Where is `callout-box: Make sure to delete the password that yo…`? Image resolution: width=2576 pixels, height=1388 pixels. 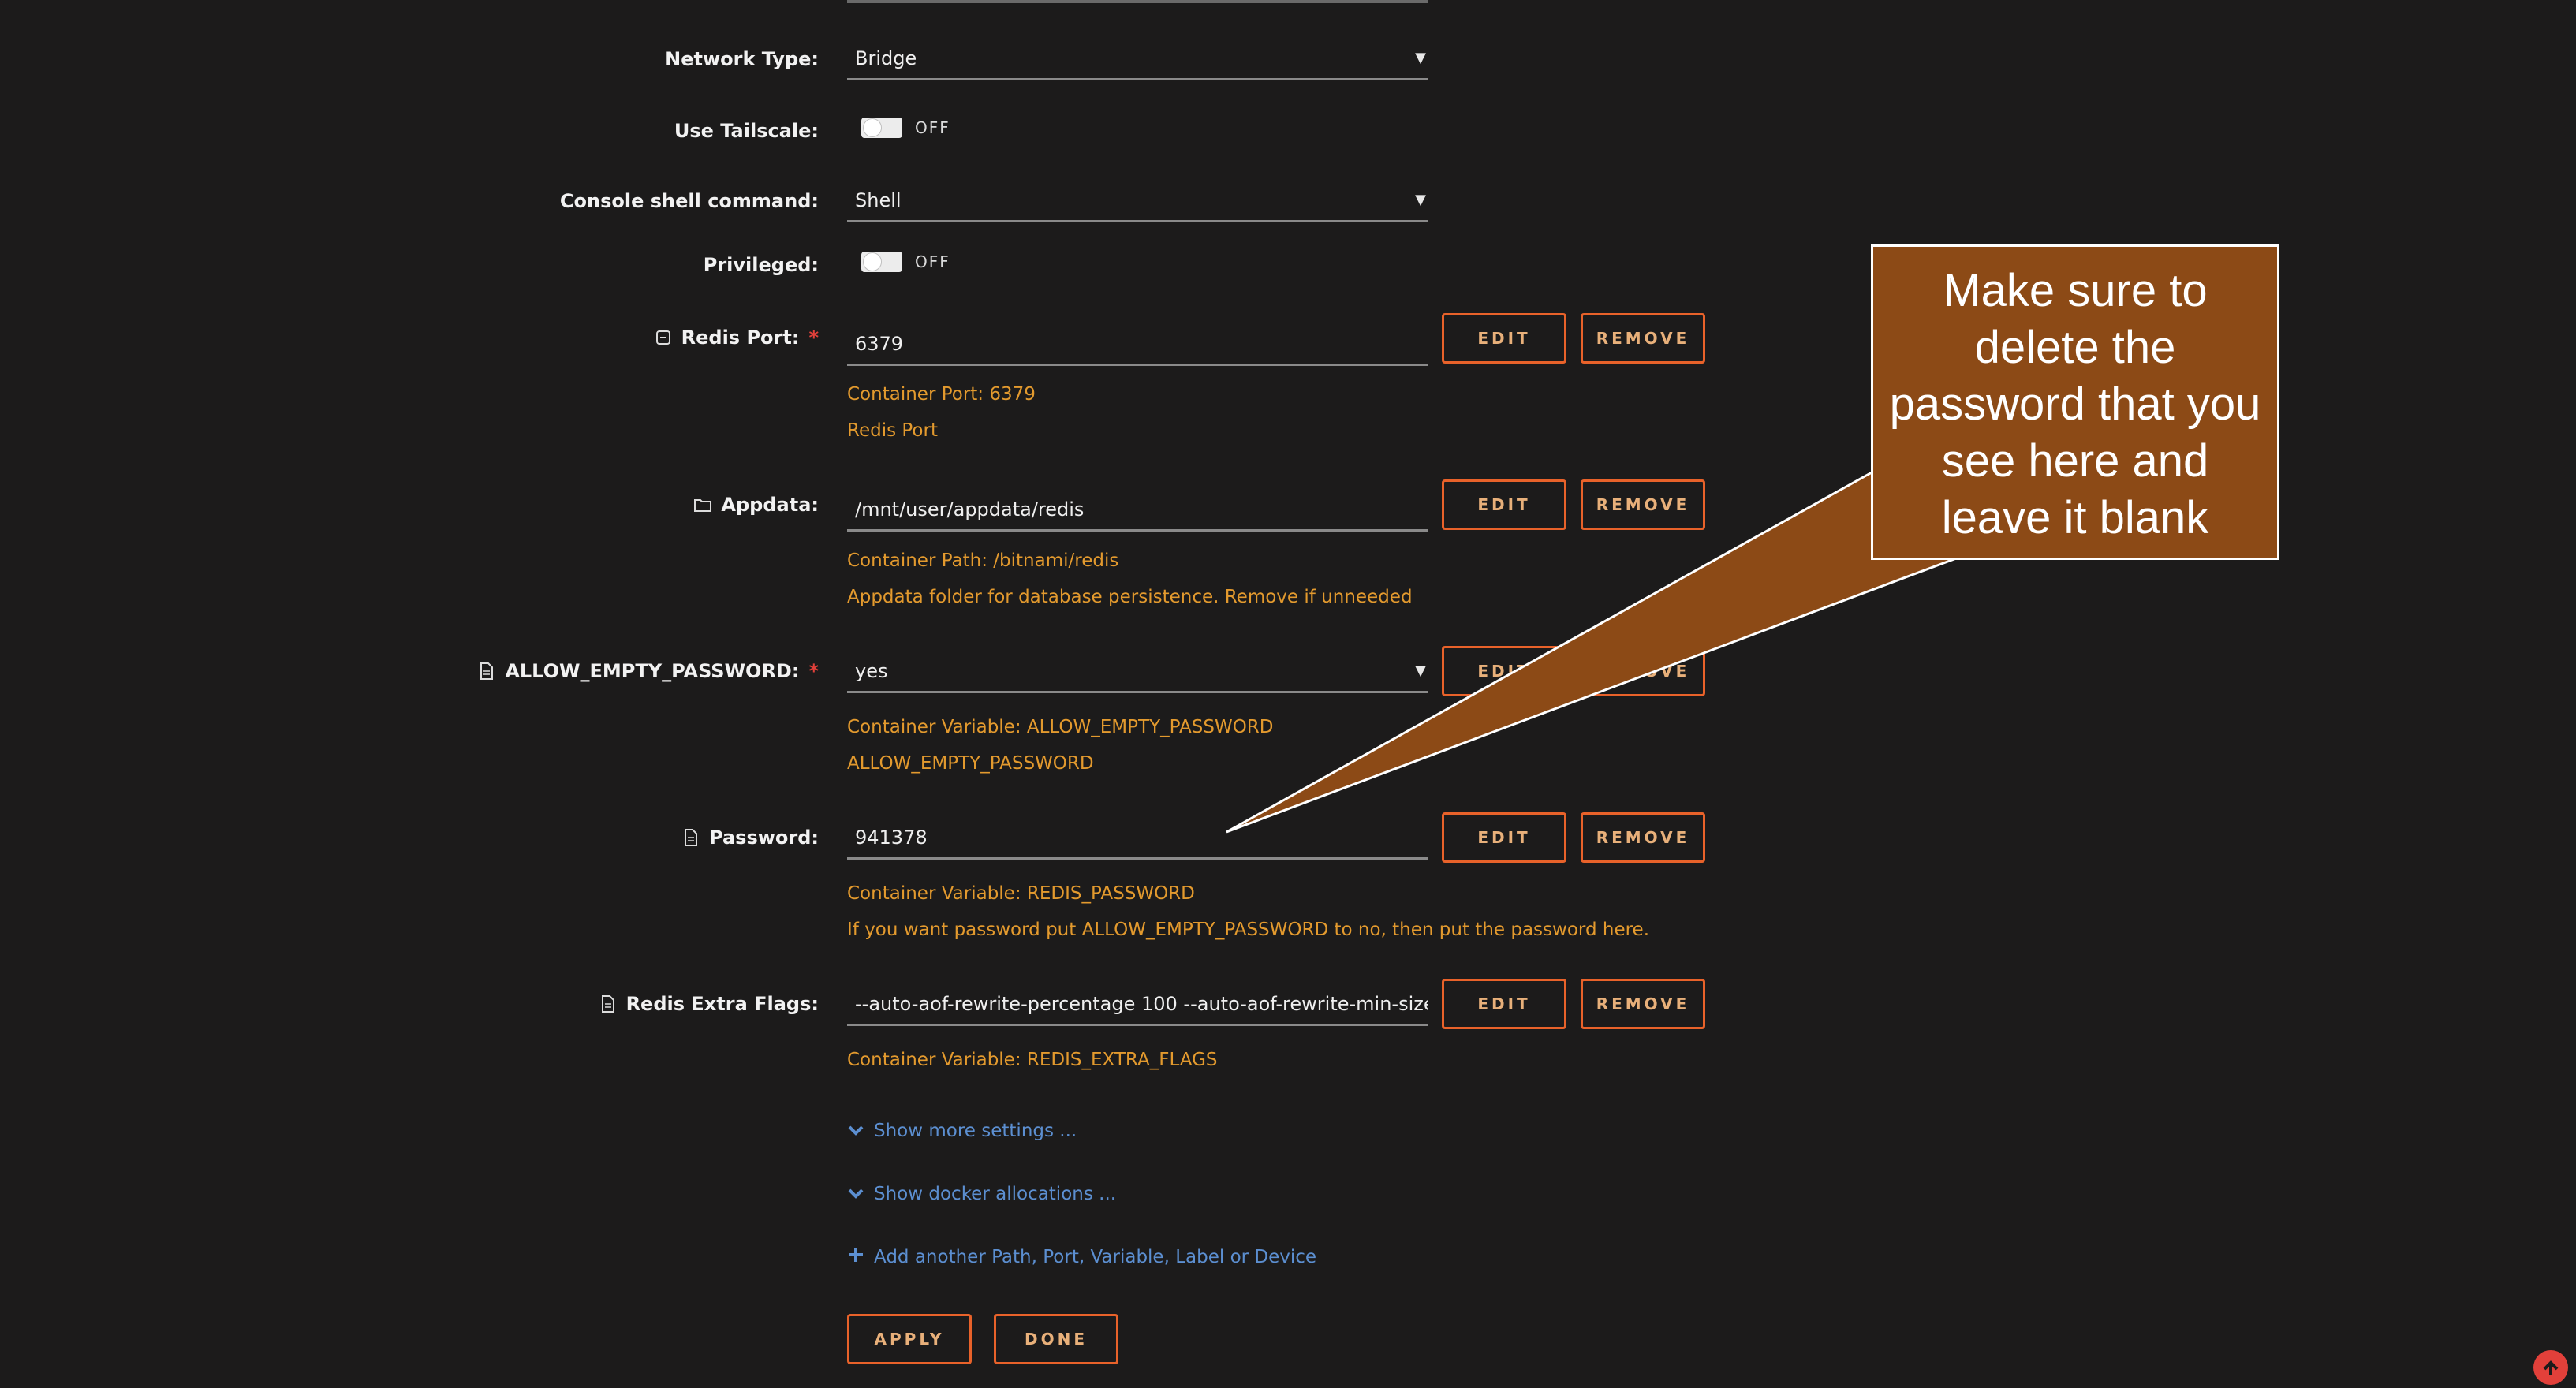 callout-box: Make sure to delete the password that yo… is located at coordinates (2075, 402).